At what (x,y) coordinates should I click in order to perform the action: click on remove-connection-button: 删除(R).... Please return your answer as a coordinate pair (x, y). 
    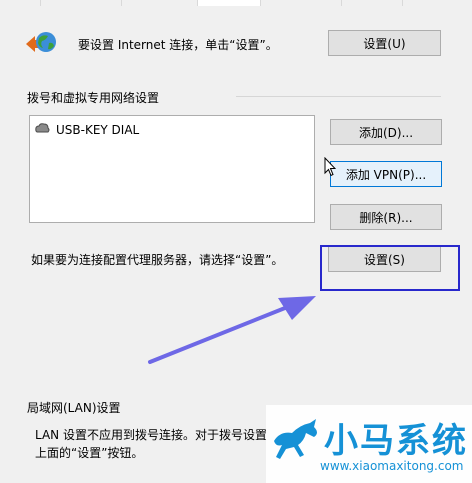
    Looking at the image, I should click on (386, 217).